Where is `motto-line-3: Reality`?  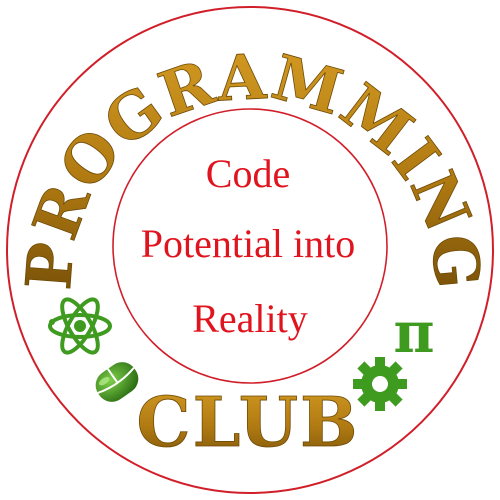
motto-line-3: Reality is located at coordinates (250, 318).